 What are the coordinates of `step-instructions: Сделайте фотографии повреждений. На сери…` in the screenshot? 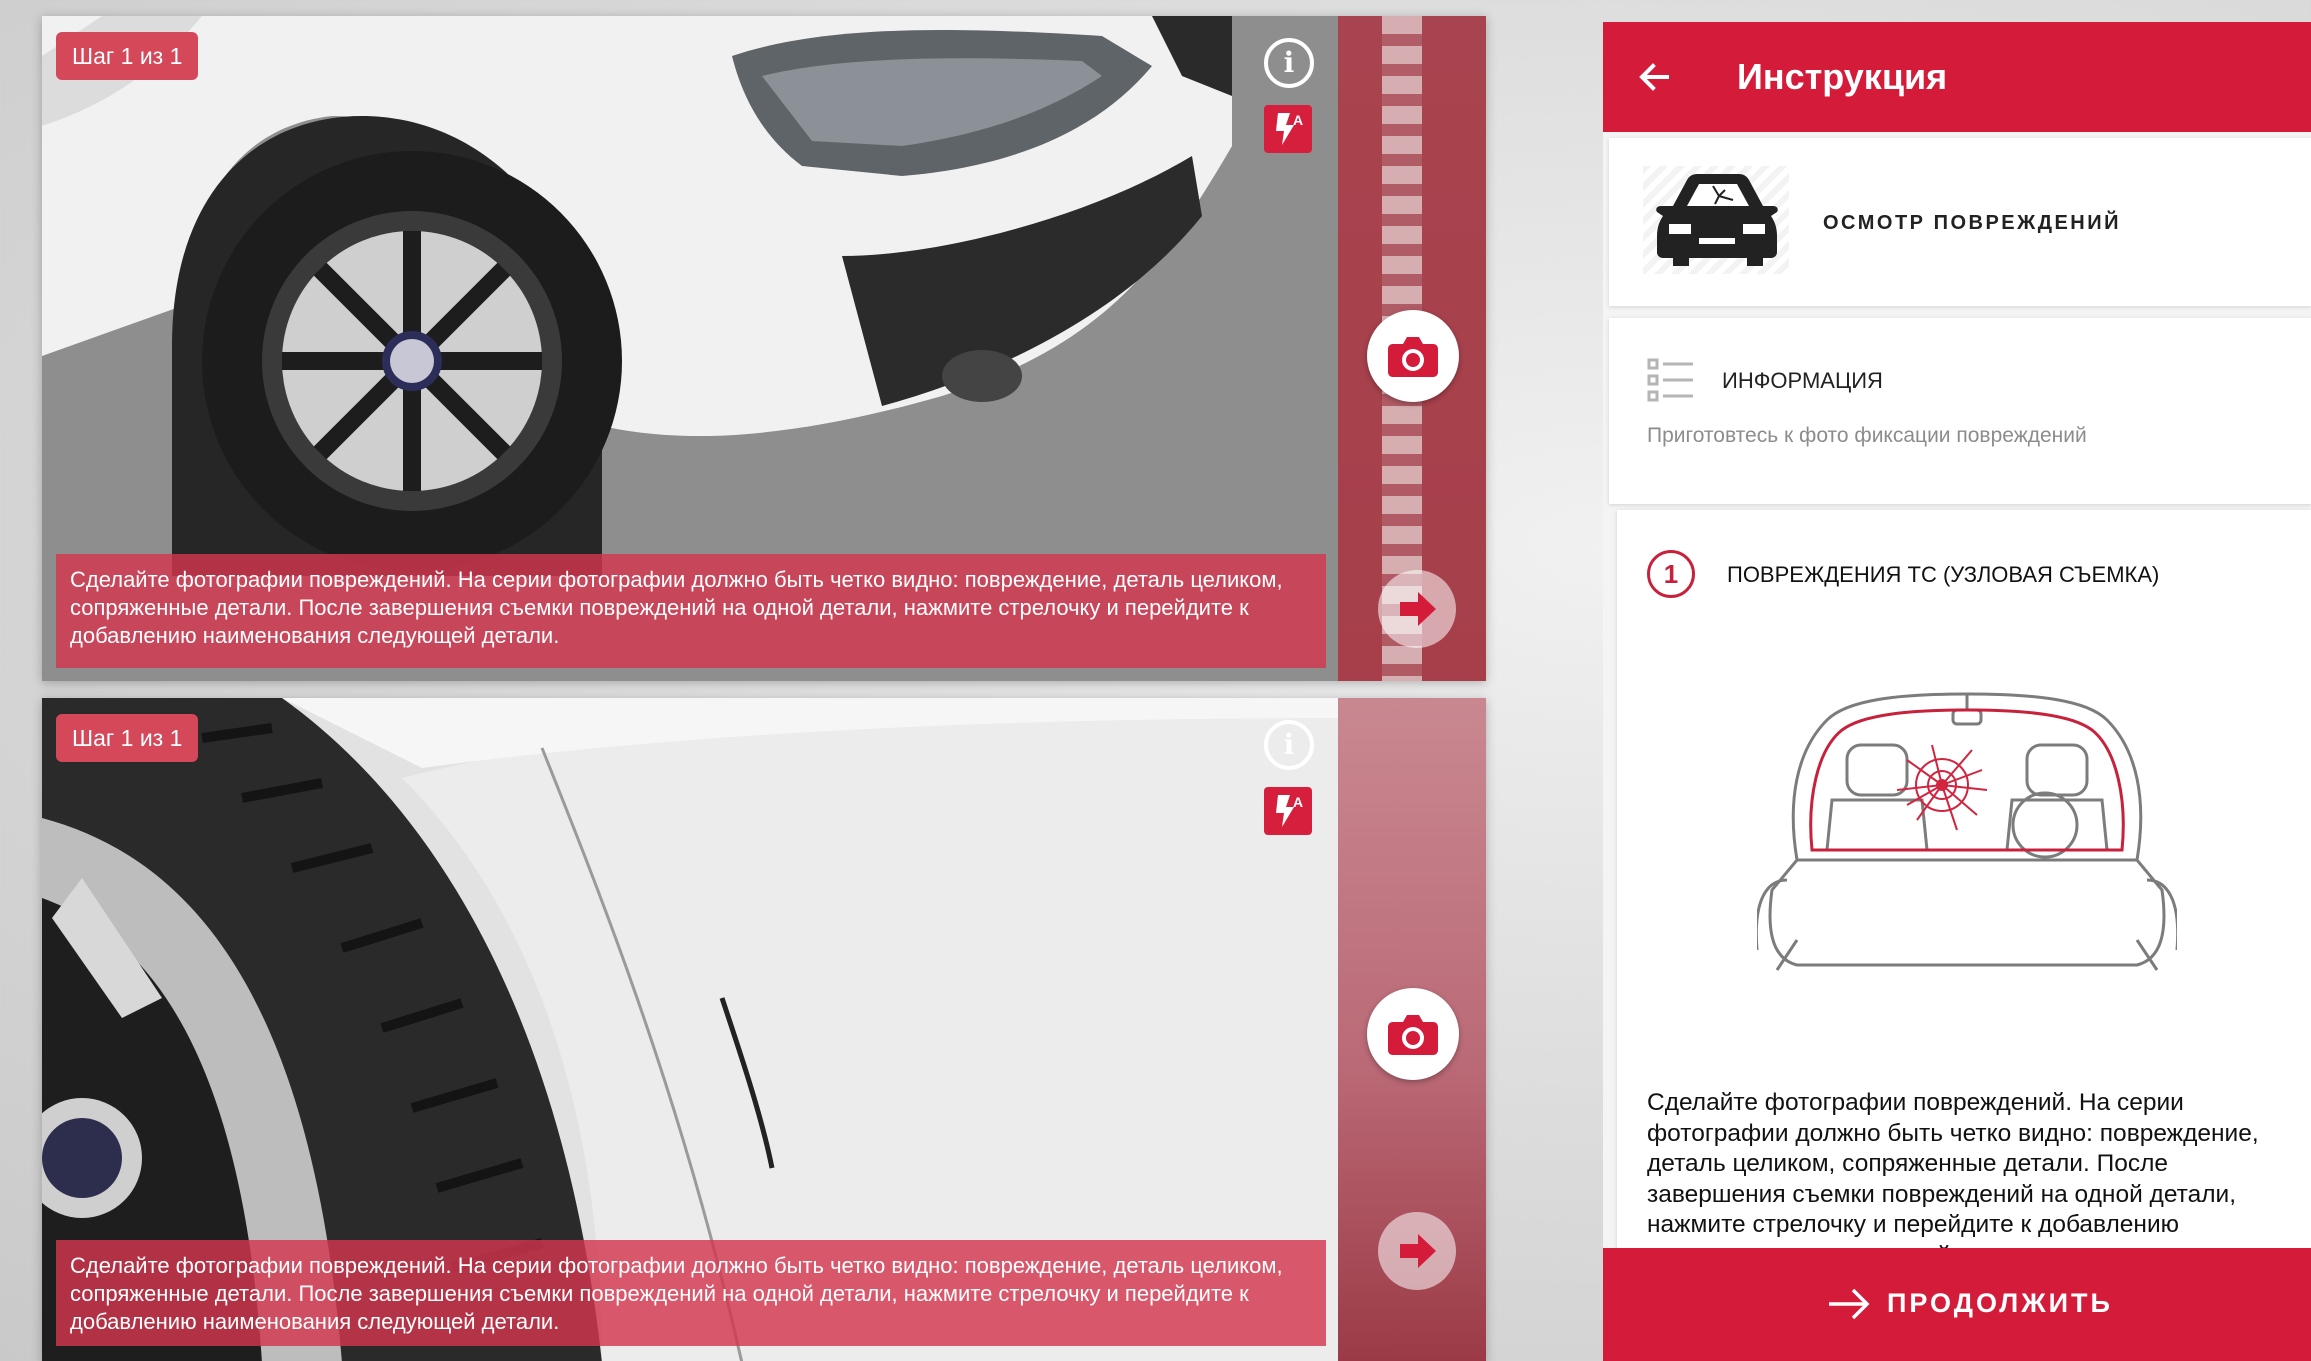 It's located at (1953, 1179).